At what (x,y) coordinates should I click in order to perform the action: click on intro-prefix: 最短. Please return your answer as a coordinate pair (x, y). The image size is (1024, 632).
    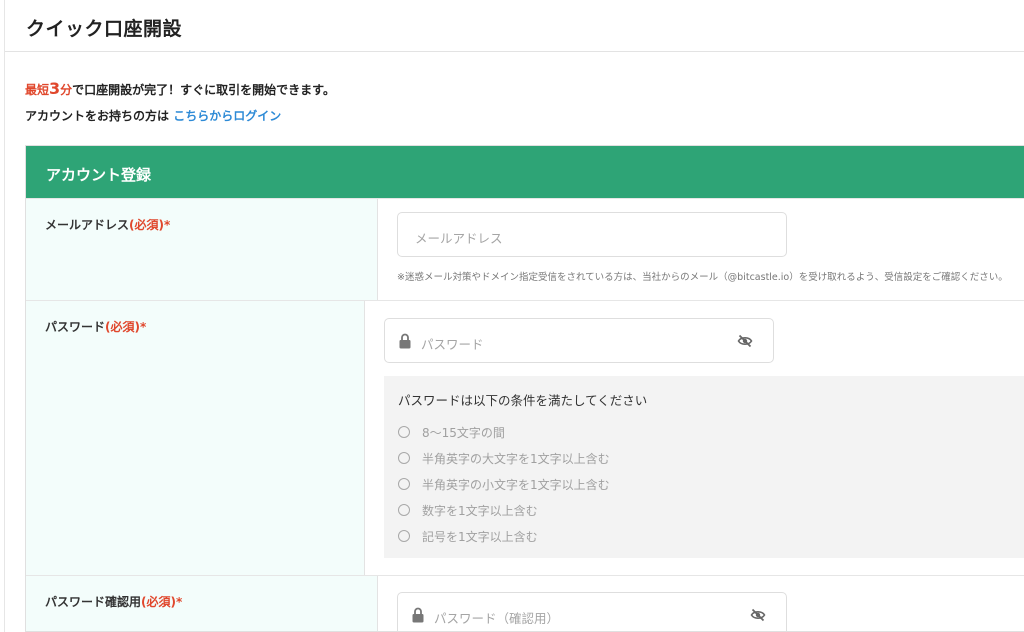
    Looking at the image, I should click on (37, 90).